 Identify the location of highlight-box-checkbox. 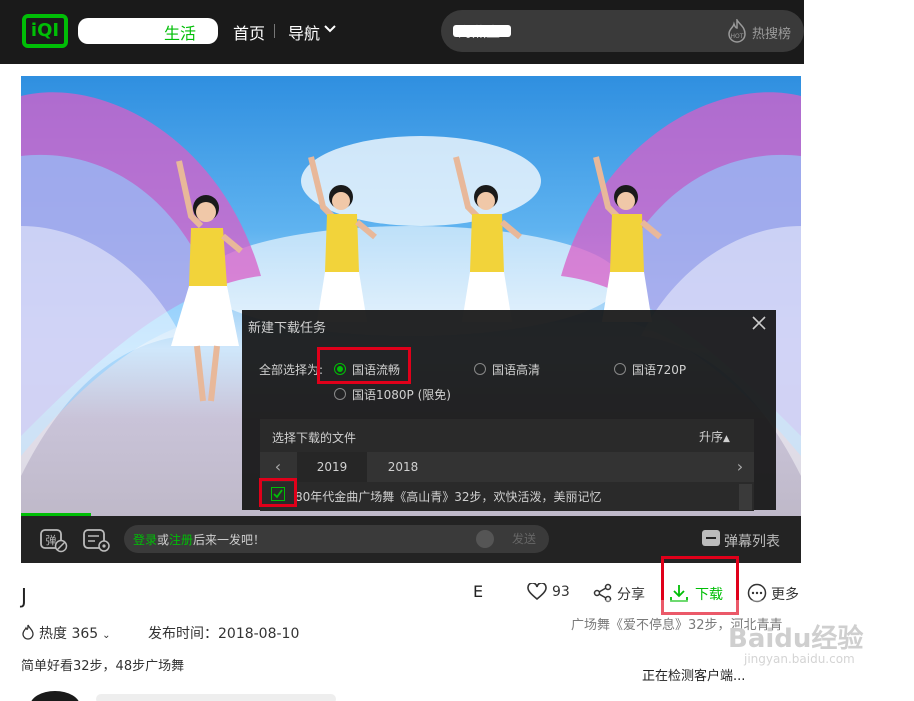
(278, 492).